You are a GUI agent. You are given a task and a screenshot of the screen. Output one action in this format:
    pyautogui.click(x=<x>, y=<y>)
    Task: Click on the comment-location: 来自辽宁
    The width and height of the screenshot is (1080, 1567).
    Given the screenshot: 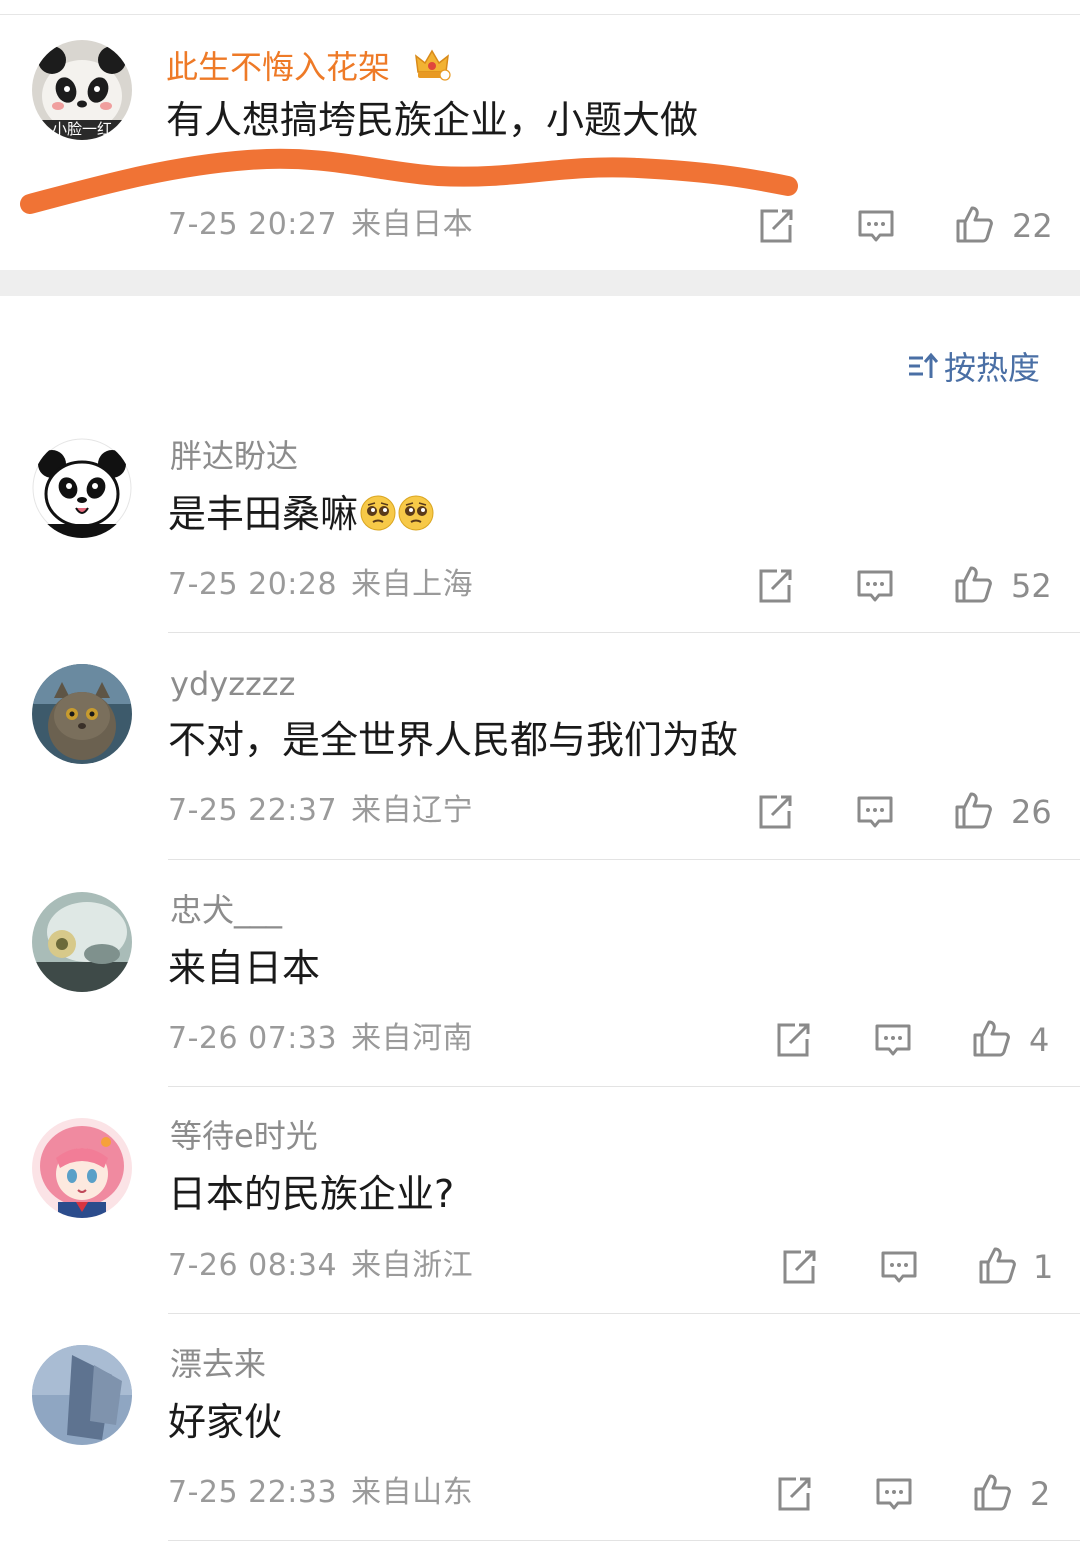 What is the action you would take?
    pyautogui.click(x=412, y=810)
    